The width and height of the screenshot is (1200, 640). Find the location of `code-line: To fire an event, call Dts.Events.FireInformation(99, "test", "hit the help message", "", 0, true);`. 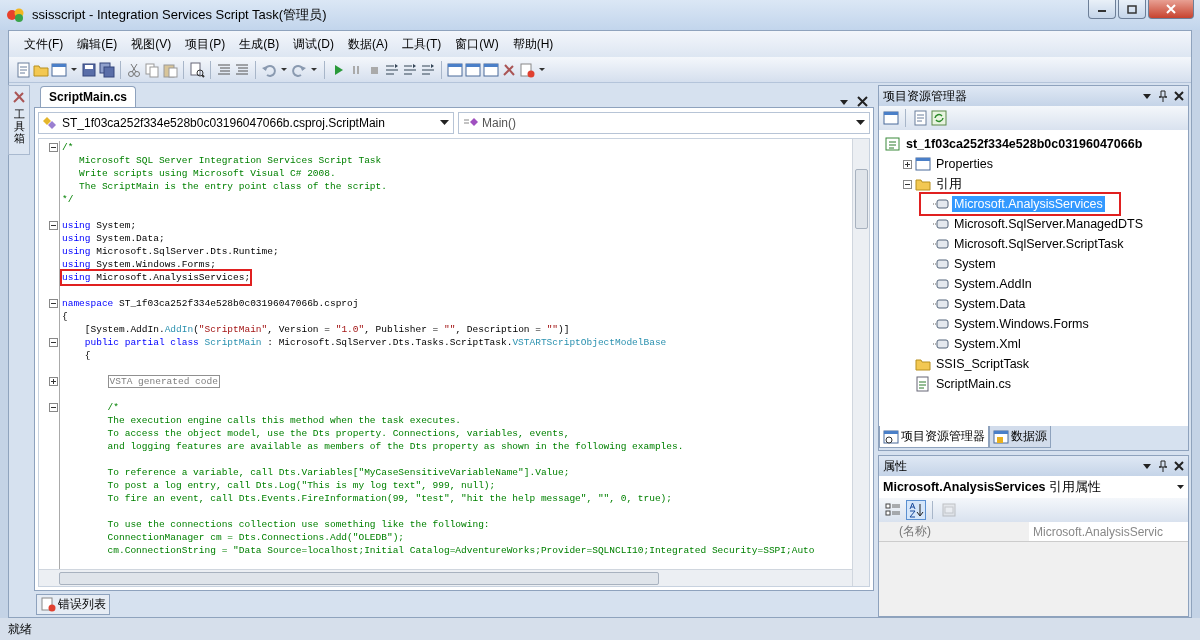

code-line: To fire an event, call Dts.Events.FireInformation(99, "test", "hit the help message", "", 0, true); is located at coordinates (389, 498).